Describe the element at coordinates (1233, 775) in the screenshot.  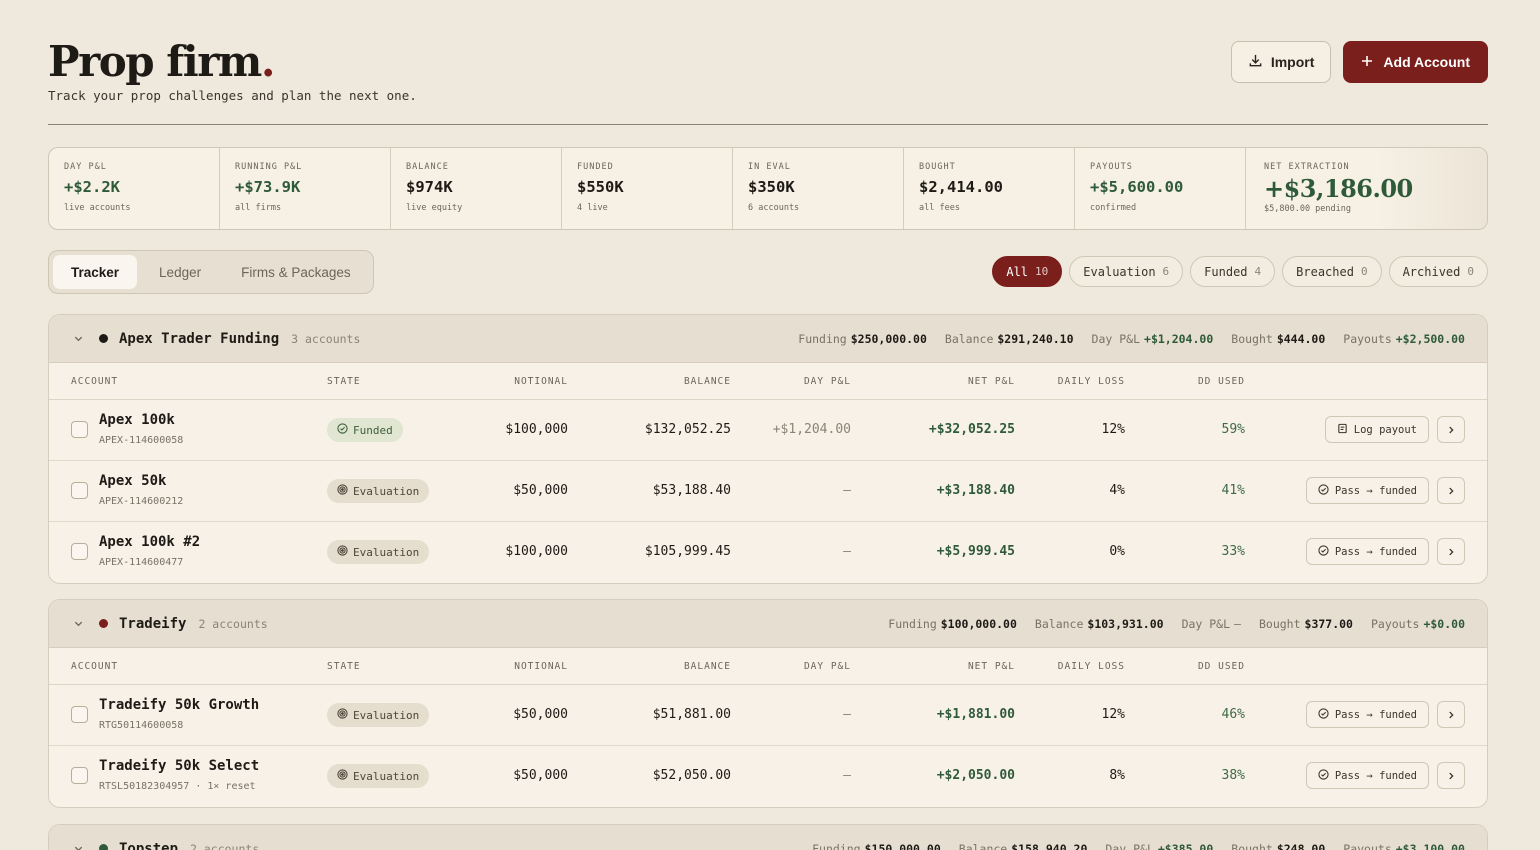
I see `cell-dd-used: 38%` at that location.